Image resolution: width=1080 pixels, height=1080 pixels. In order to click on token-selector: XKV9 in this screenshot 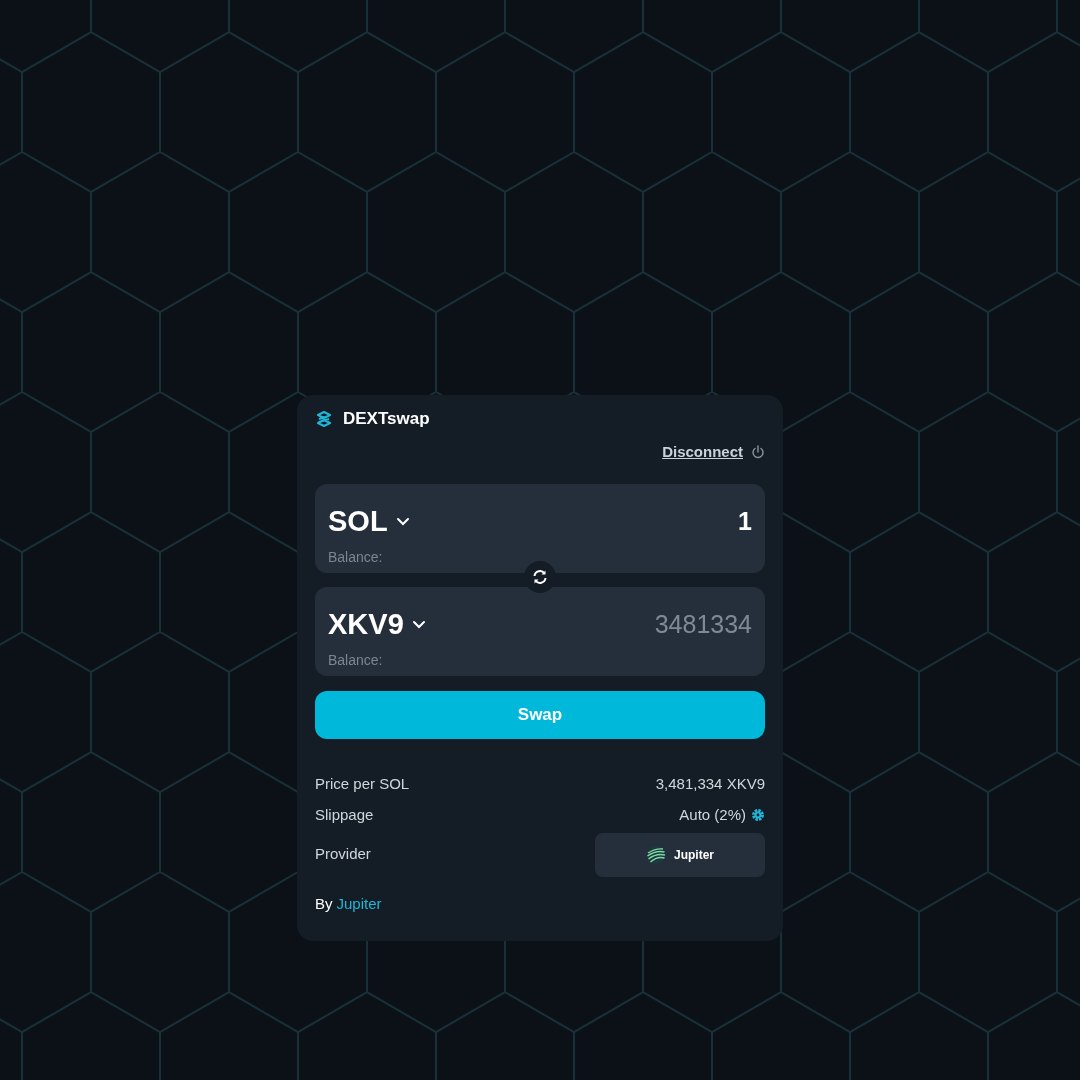, I will do `click(377, 624)`.